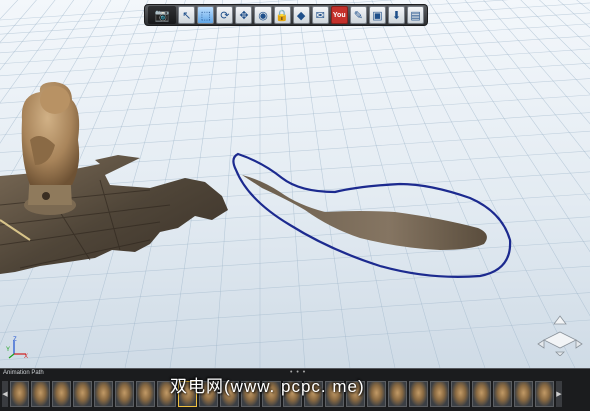 The image size is (590, 411). What do you see at coordinates (17, 348) in the screenshot?
I see `axis-gizmo: Z Y X` at bounding box center [17, 348].